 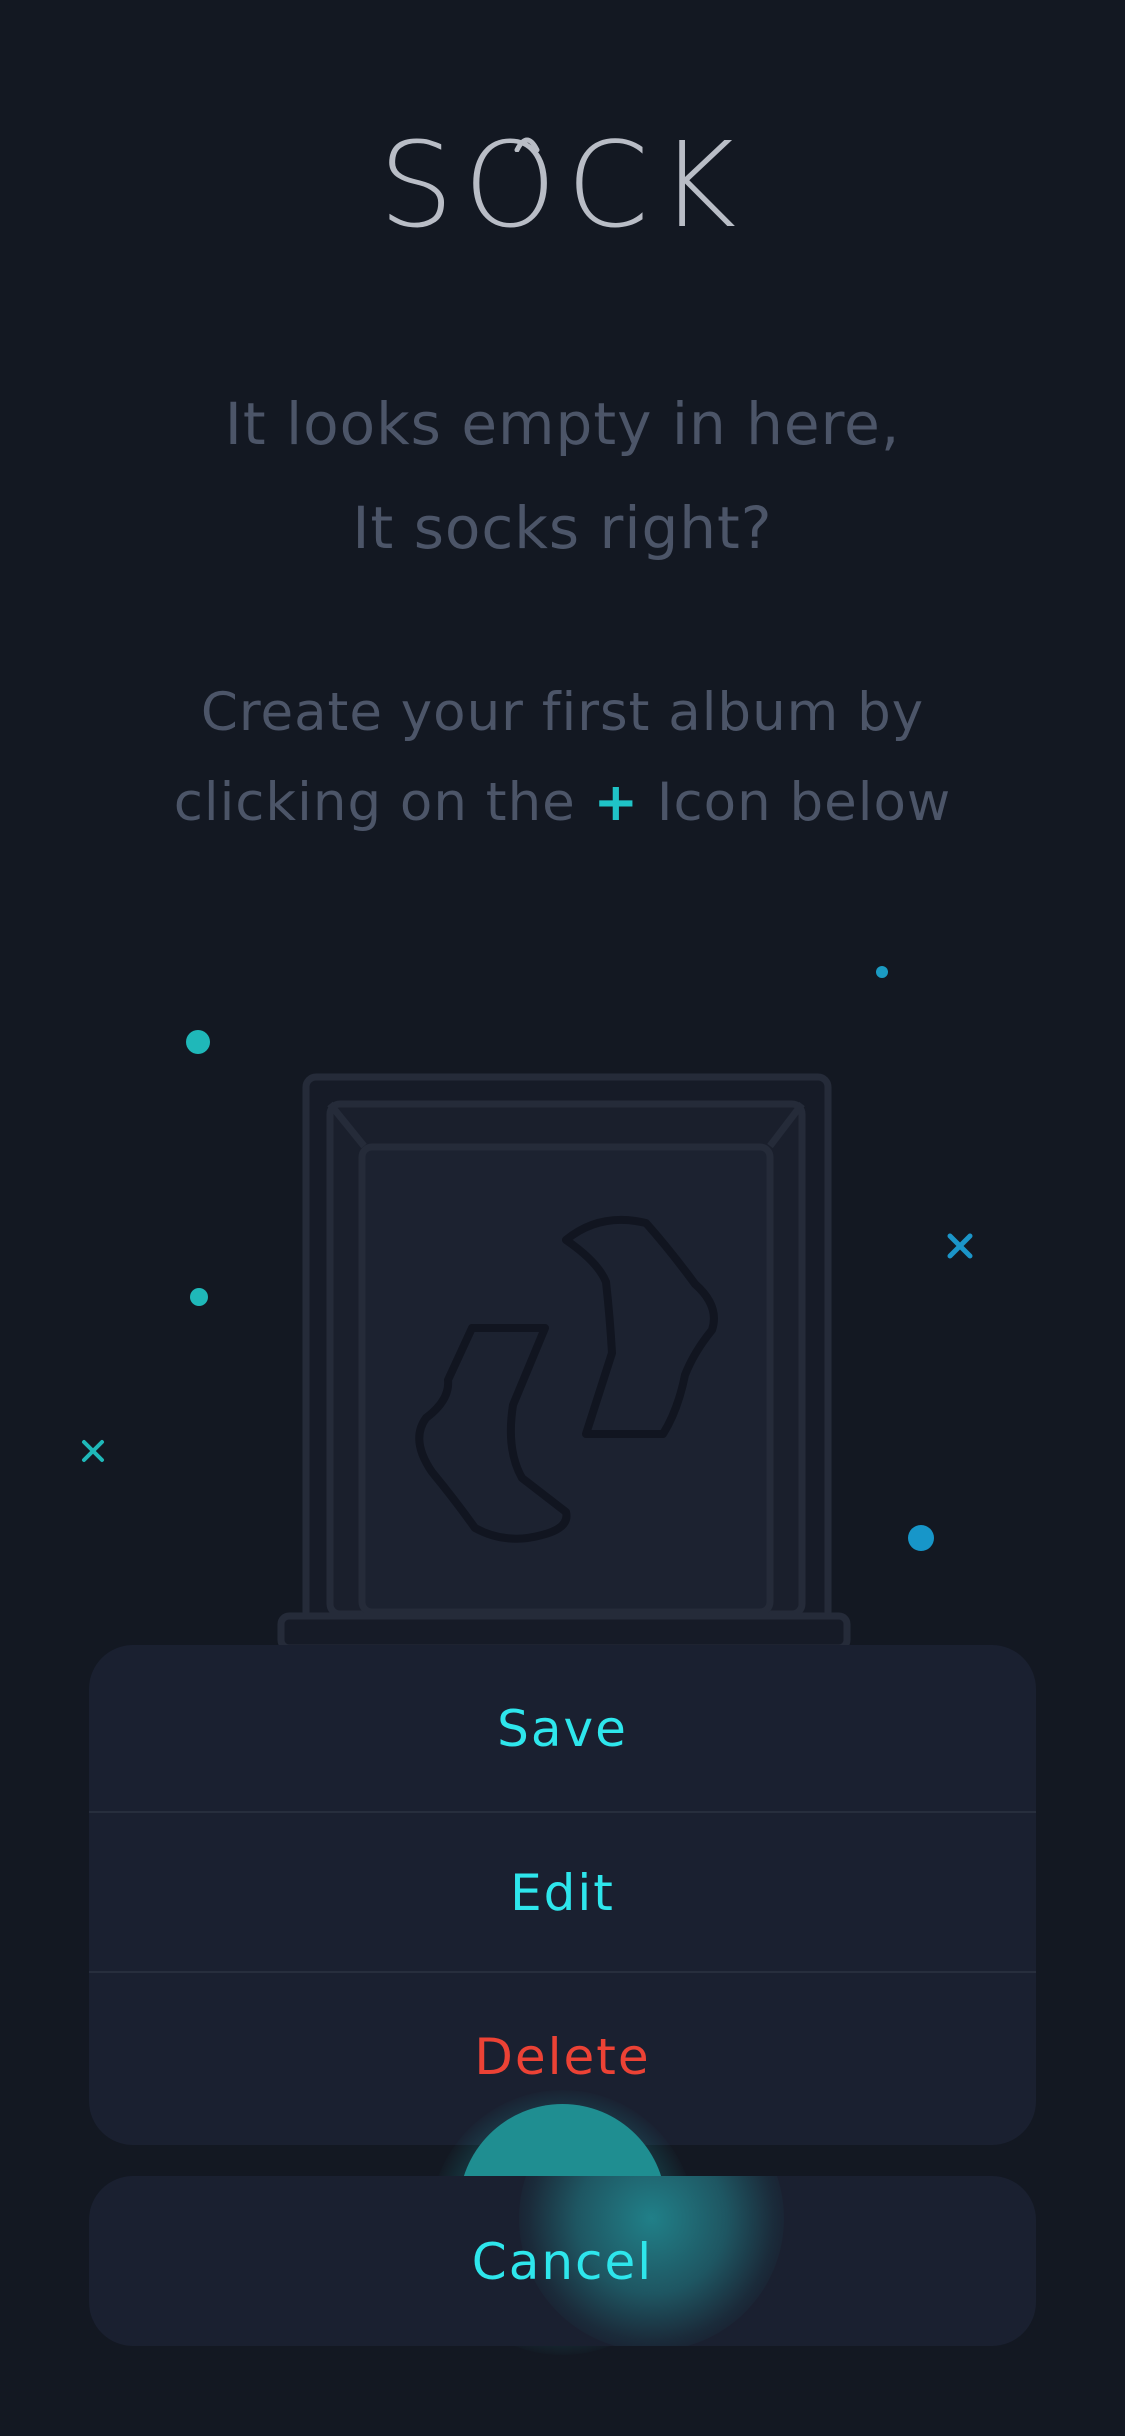 I want to click on instruction-after: Icon below, so click(x=795, y=802).